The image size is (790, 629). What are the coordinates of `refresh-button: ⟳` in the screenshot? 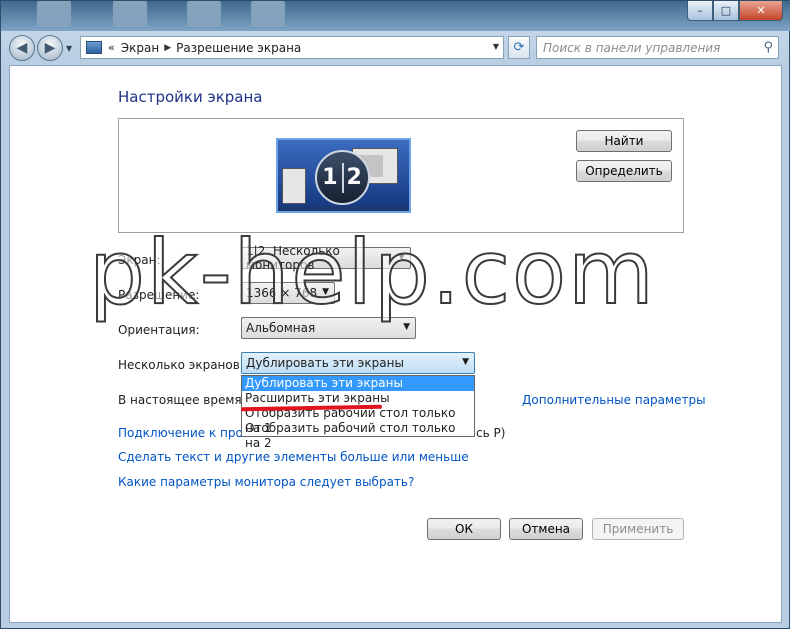 It's located at (519, 47).